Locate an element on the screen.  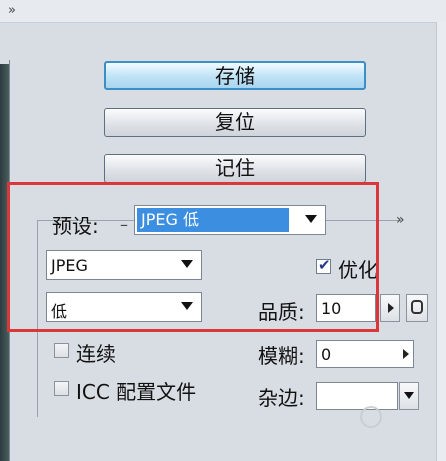
optimize-label: 优化 is located at coordinates (358, 270).